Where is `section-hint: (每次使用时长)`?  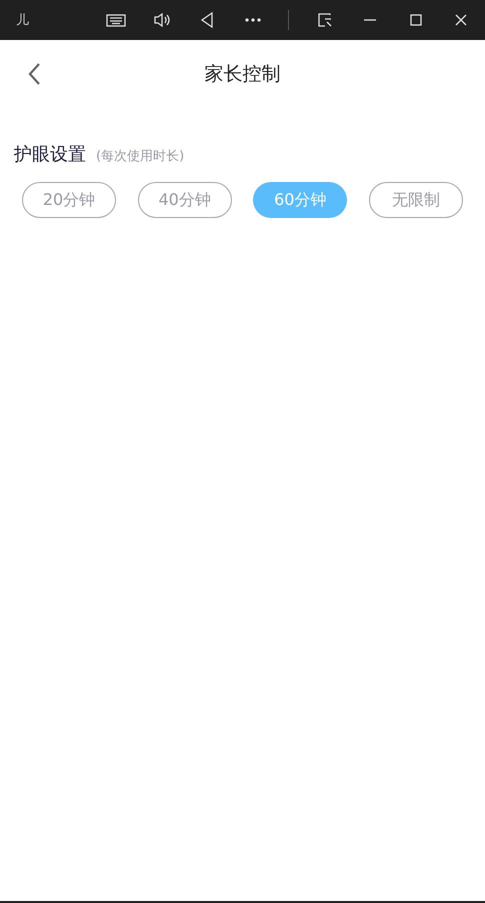 section-hint: (每次使用时长) is located at coordinates (140, 156).